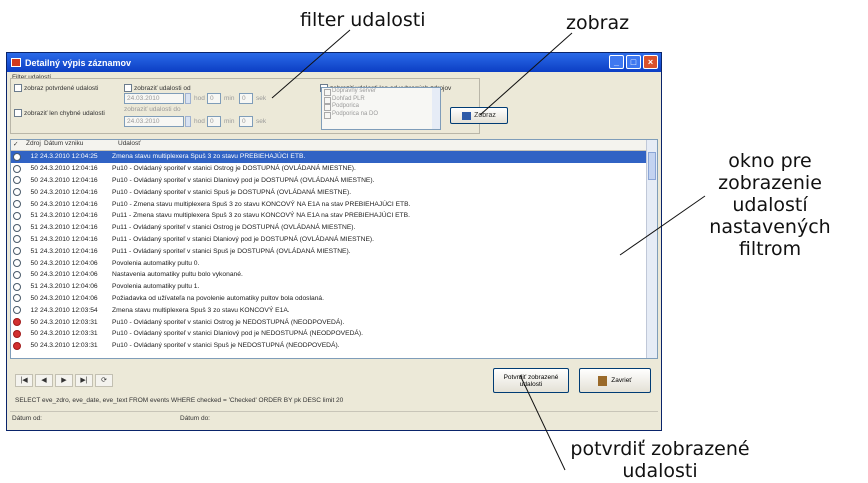 The width and height of the screenshot is (868, 483). Describe the element at coordinates (662, 225) in the screenshot. I see `callout-okno` at that location.